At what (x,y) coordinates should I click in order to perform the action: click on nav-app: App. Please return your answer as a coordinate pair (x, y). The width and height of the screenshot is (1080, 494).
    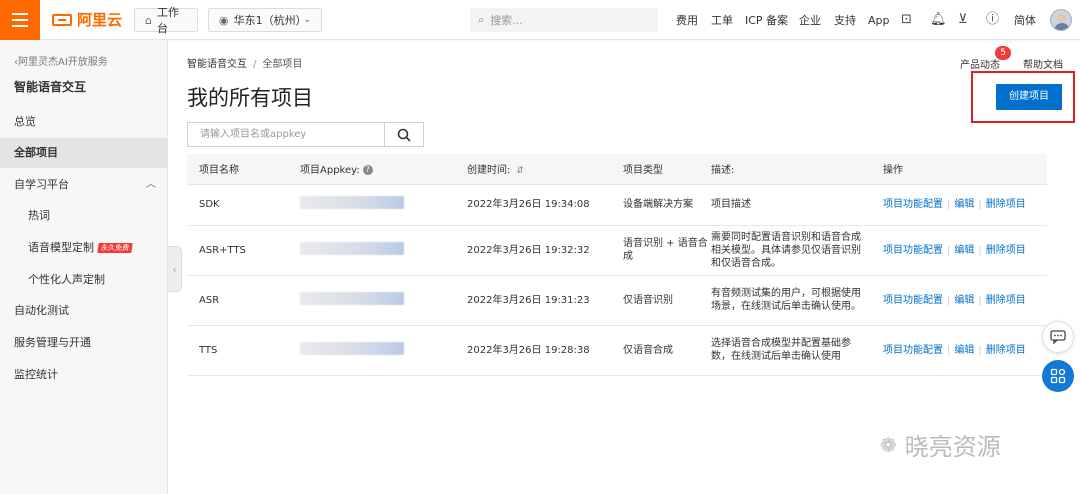
    Looking at the image, I should click on (879, 20).